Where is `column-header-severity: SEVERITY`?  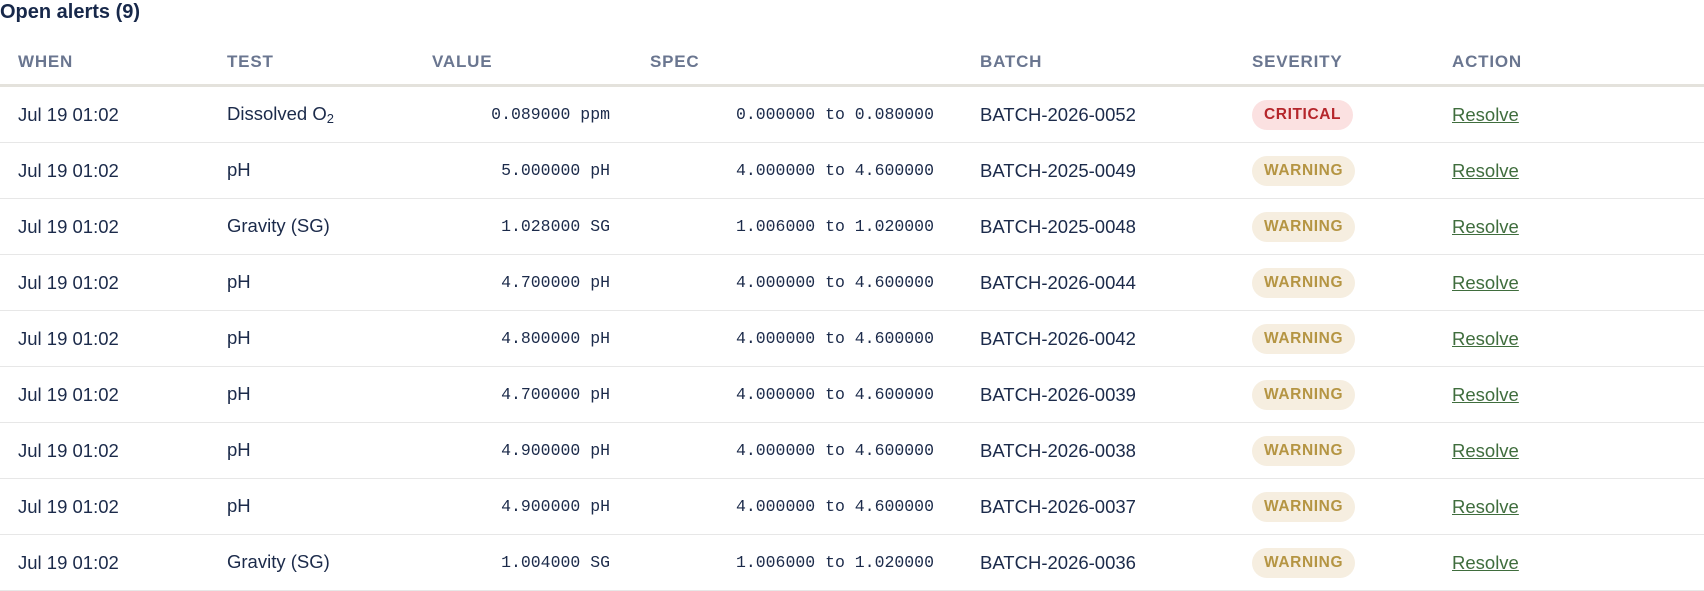 column-header-severity: SEVERITY is located at coordinates (1334, 63).